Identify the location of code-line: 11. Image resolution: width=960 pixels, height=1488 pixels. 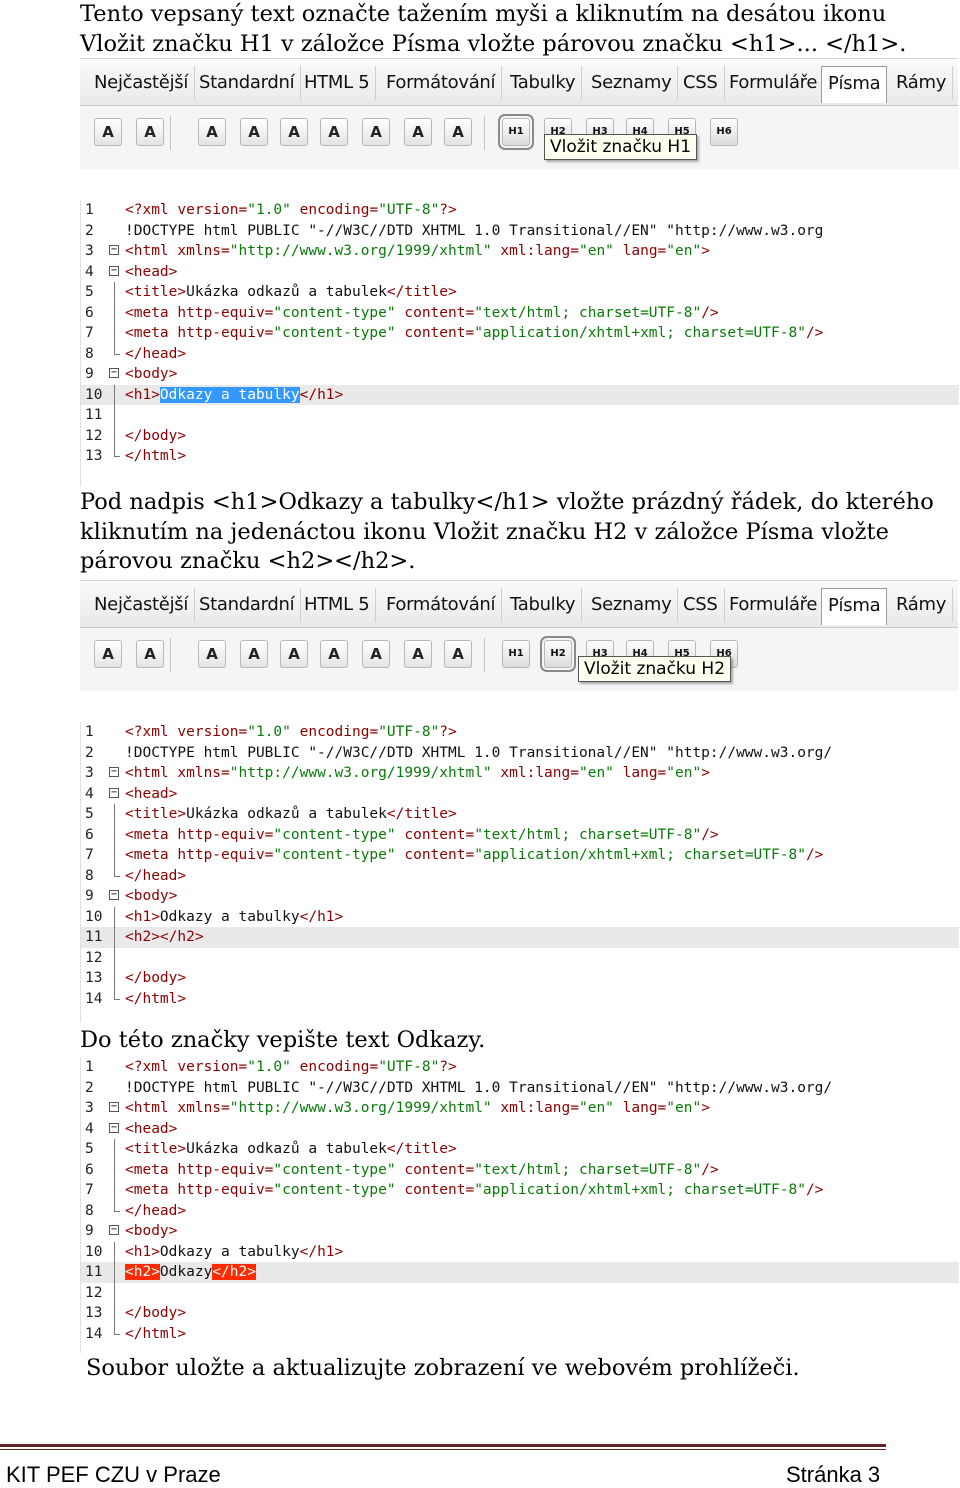
(520, 415).